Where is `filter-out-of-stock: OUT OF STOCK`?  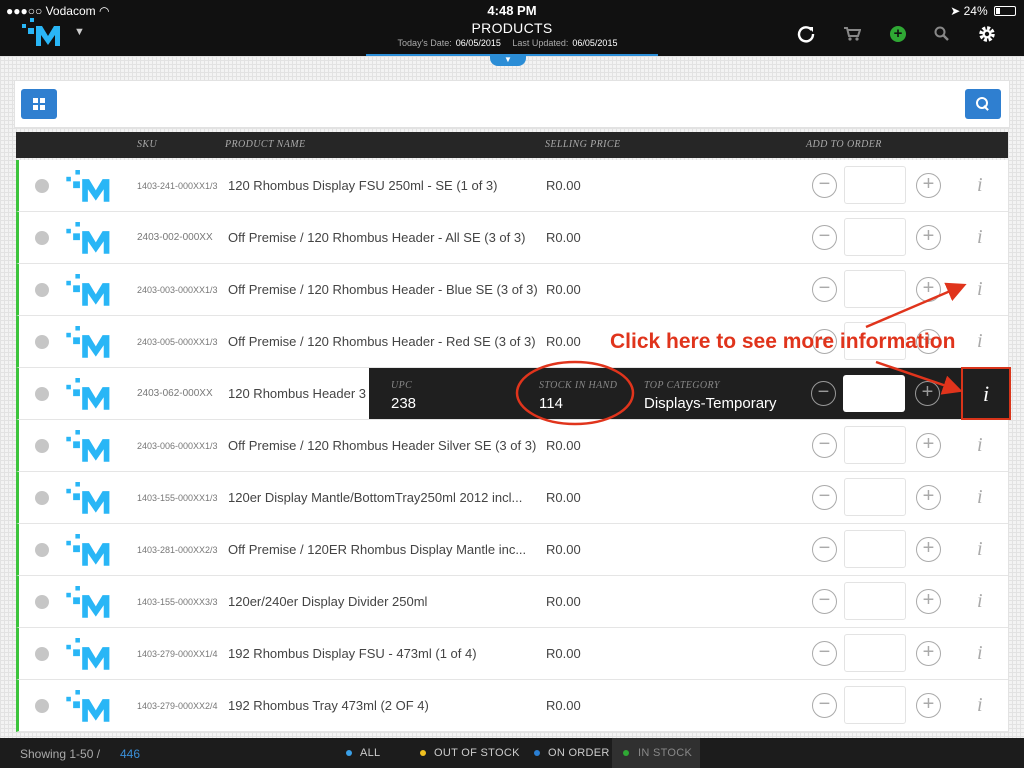
filter-out-of-stock: OUT OF STOCK is located at coordinates (472, 753).